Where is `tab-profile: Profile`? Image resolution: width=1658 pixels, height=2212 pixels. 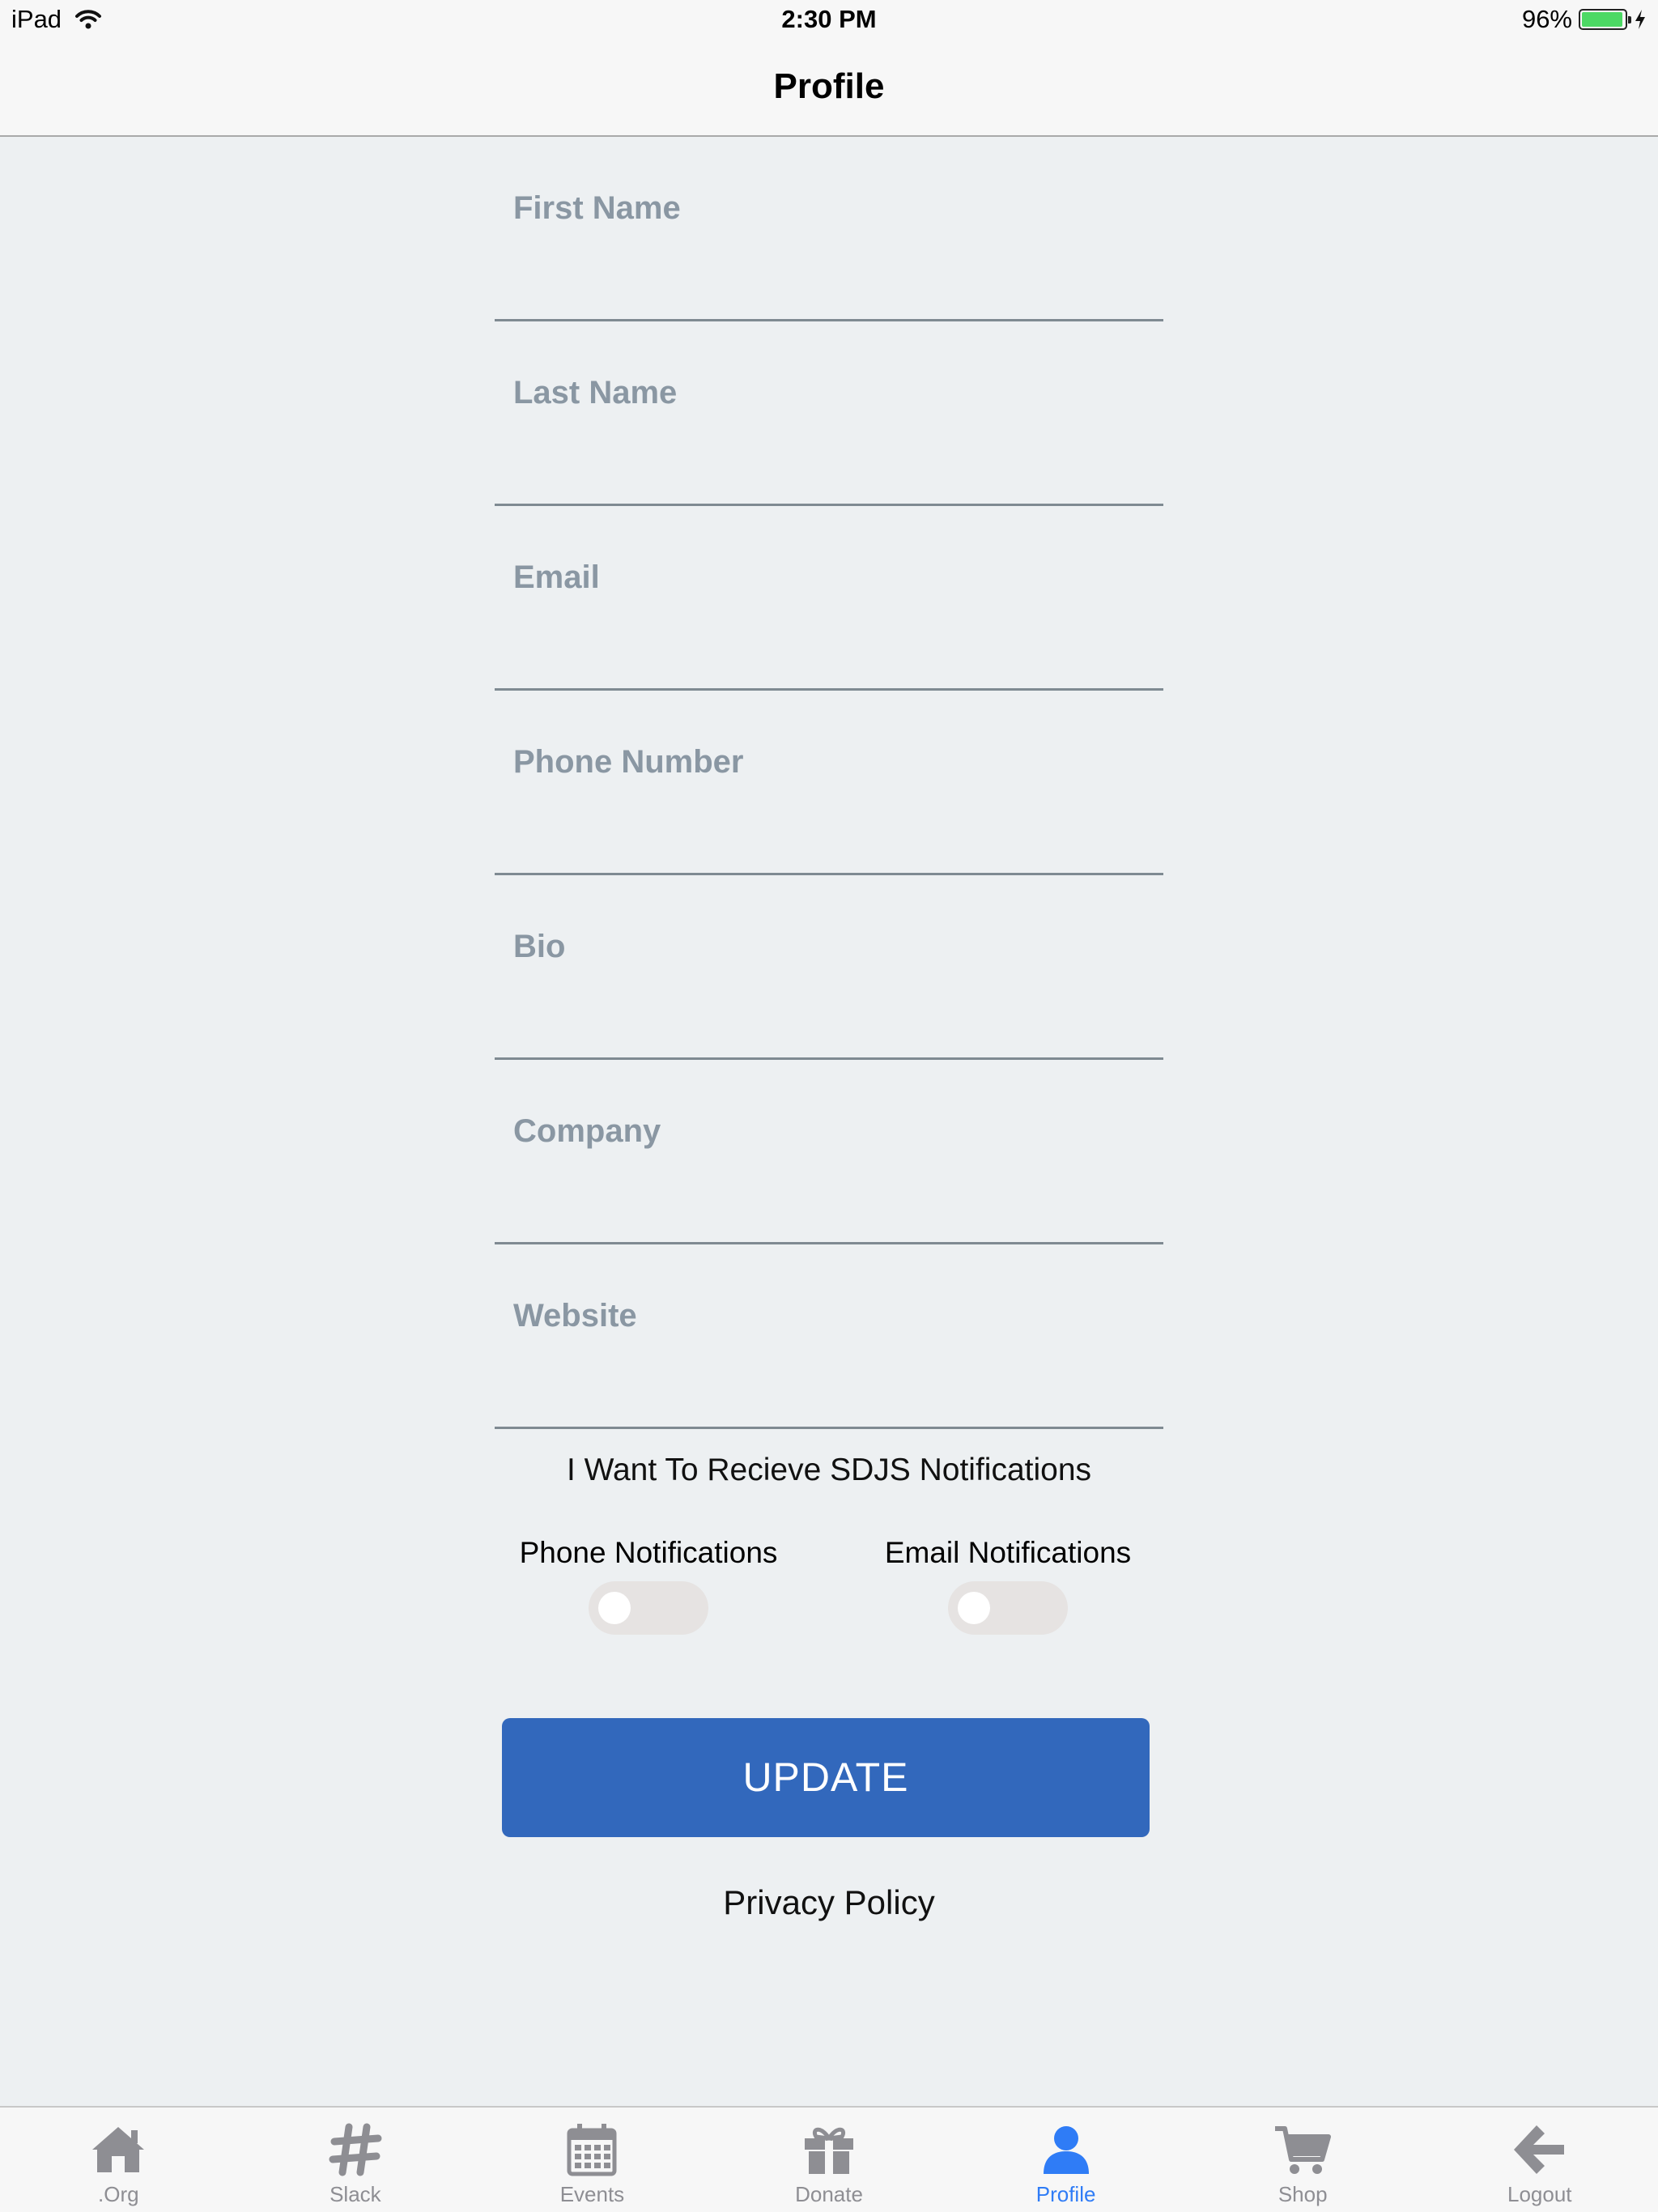 tab-profile: Profile is located at coordinates (1065, 2160).